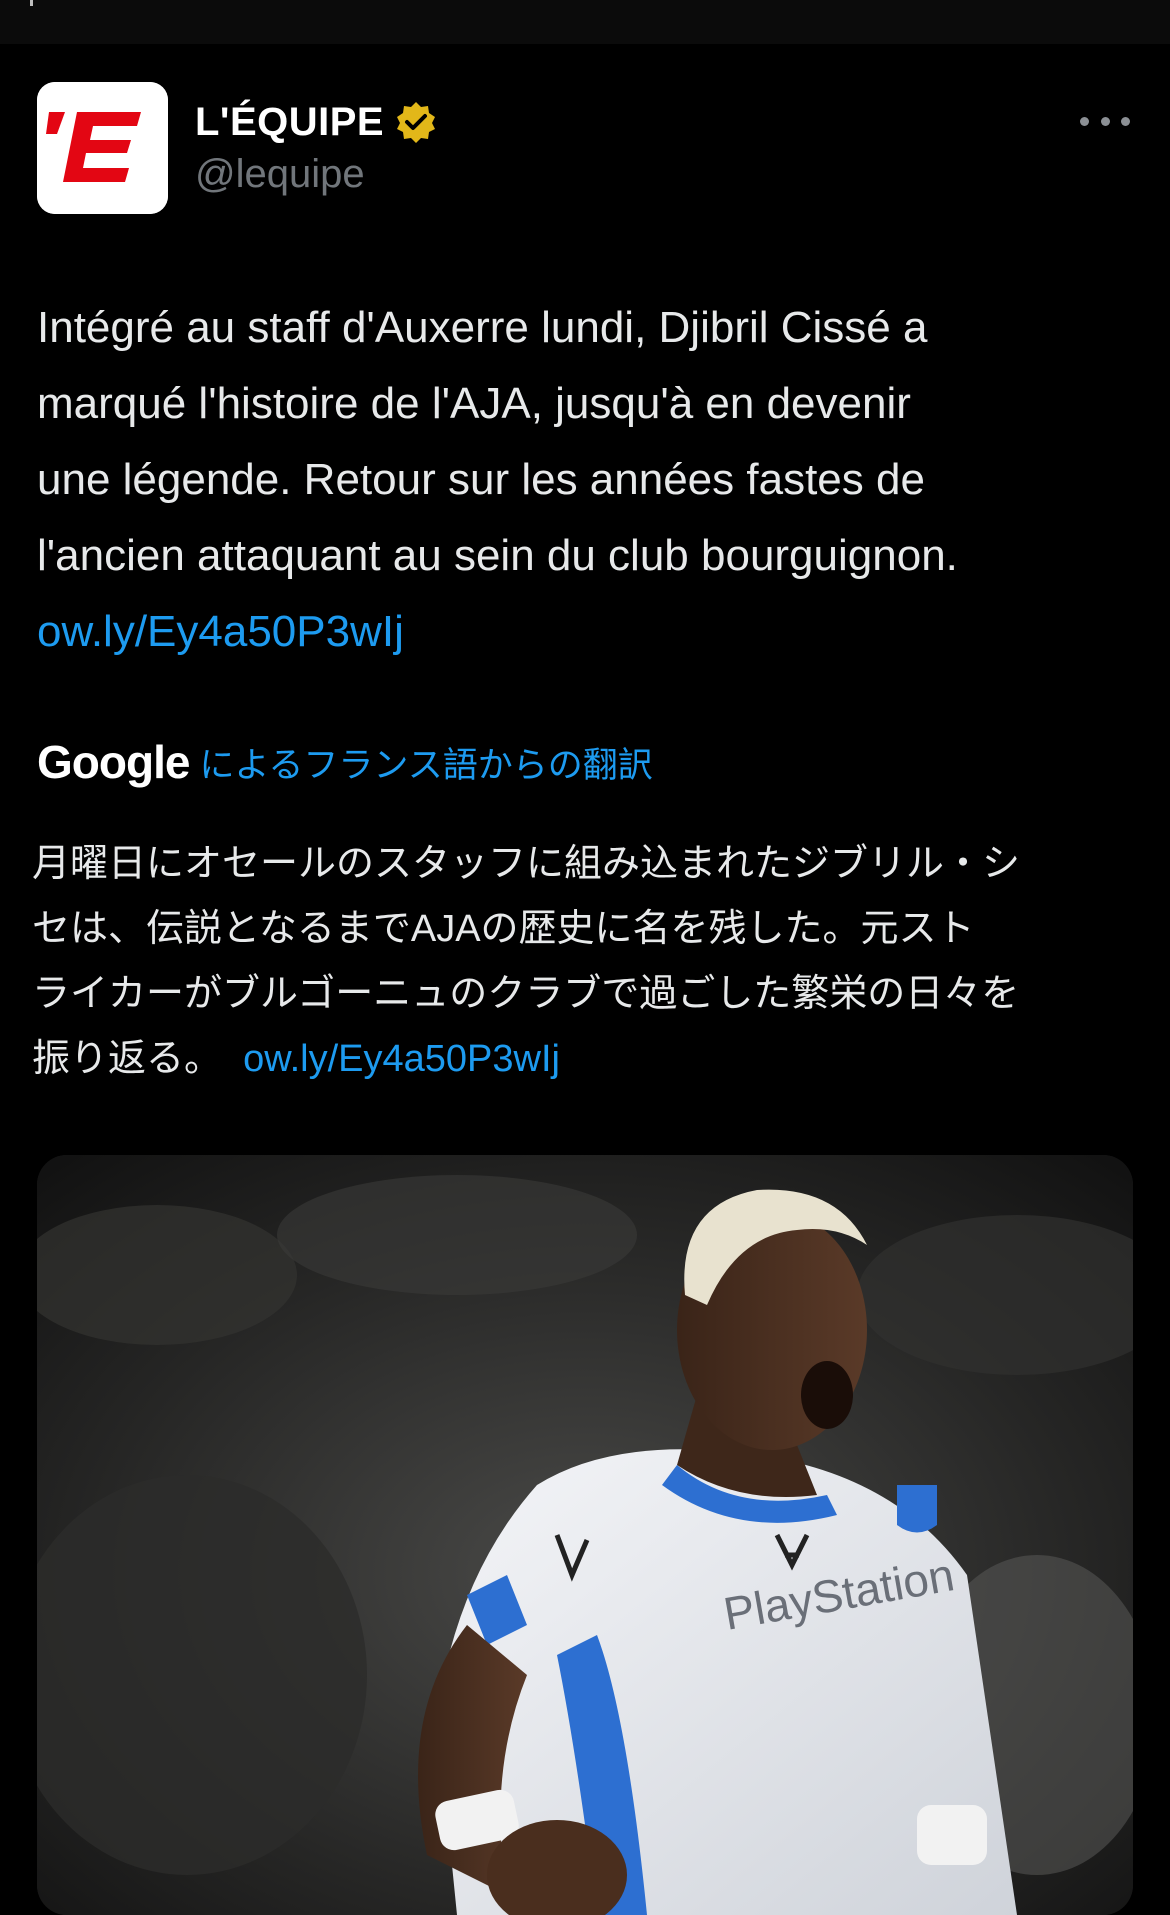  I want to click on translation-header: Google によるフランス語からの翻訳, so click(345, 762).